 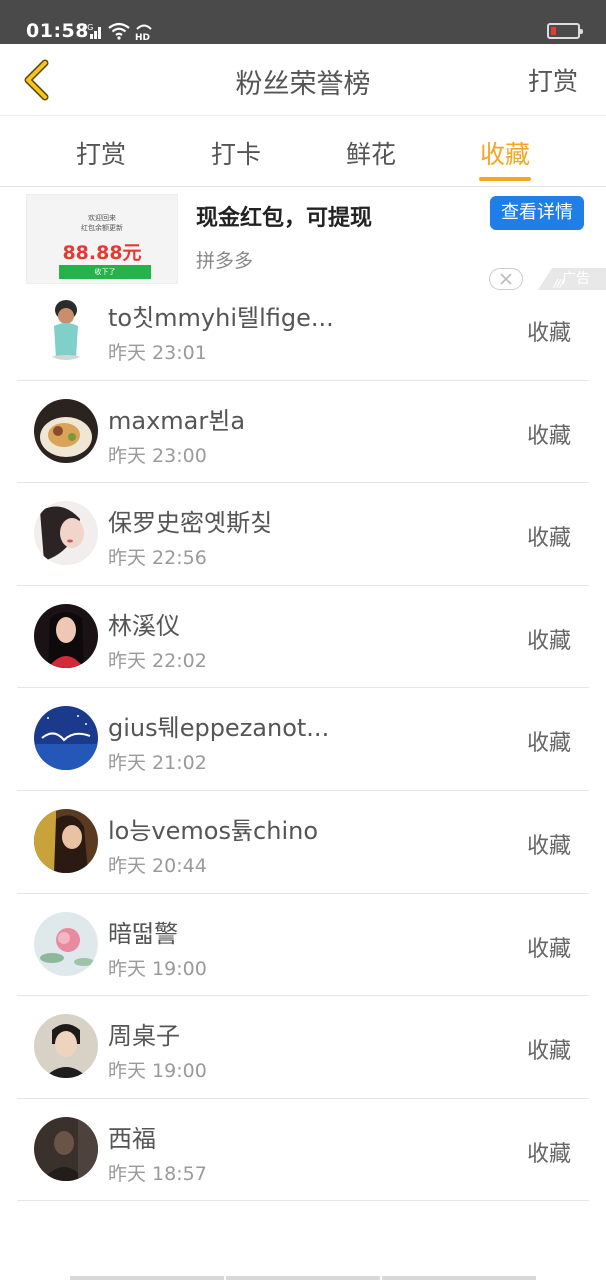 I want to click on ad-title: 现金红包，可提现, so click(x=284, y=218).